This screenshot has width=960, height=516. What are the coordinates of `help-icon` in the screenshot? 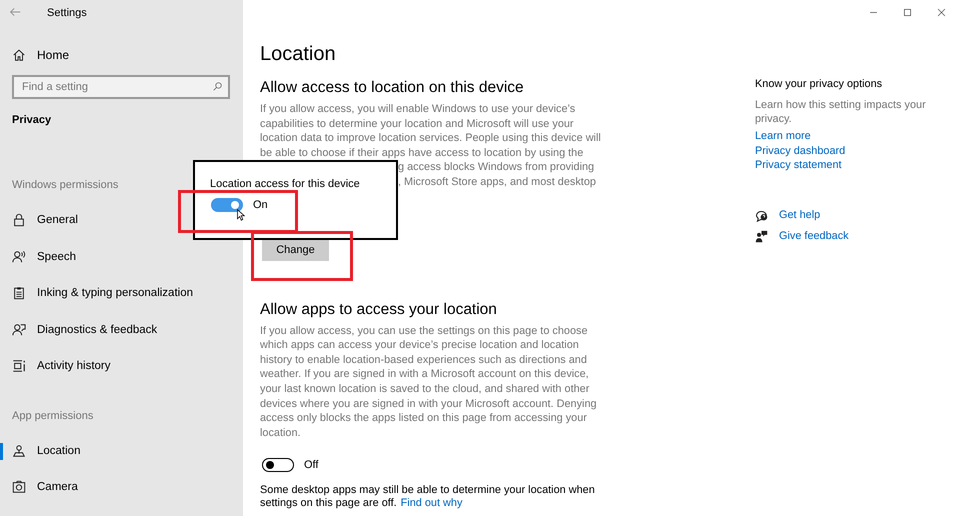 It's located at (761, 215).